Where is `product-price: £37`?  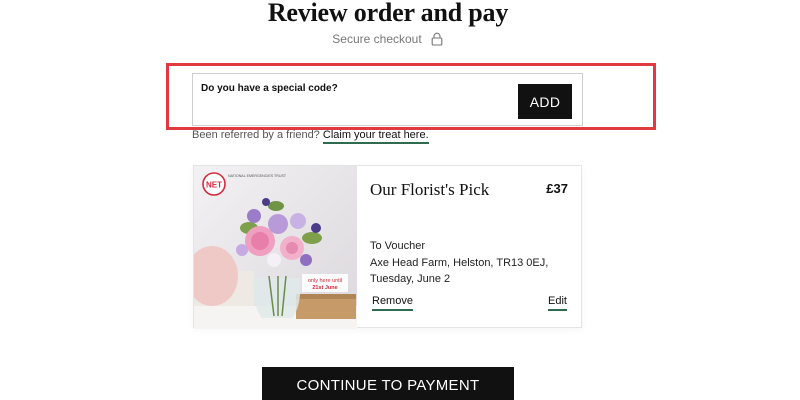 product-price: £37 is located at coordinates (557, 188).